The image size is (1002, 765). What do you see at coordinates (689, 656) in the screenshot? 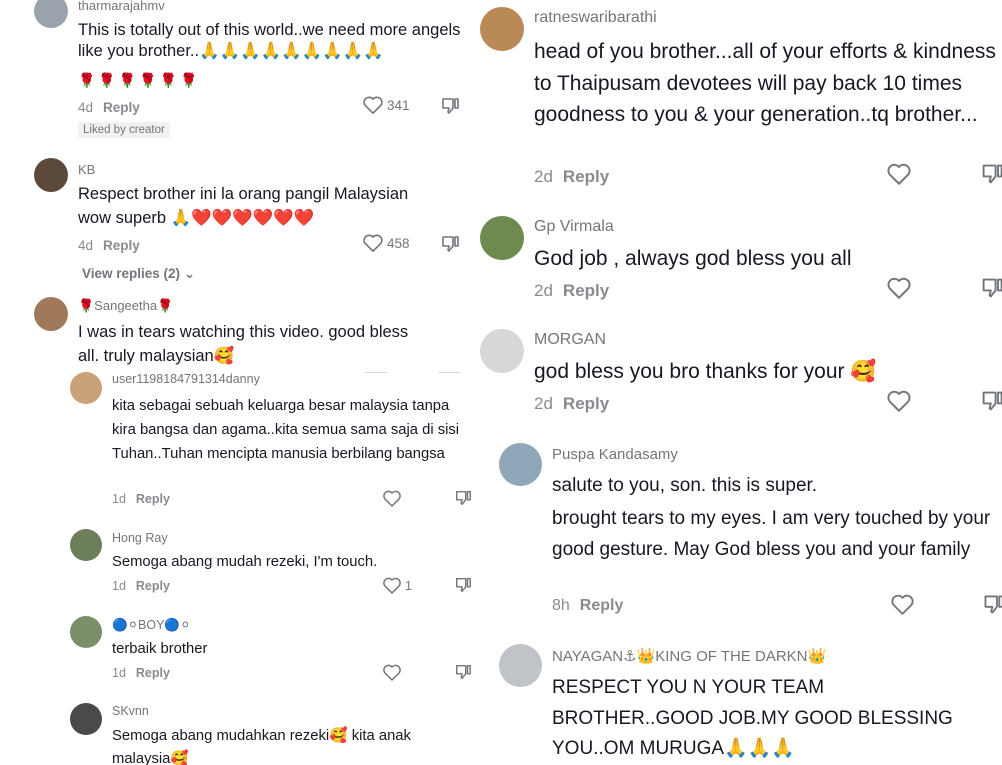
I see `comment-username: NAYAGAN⚓👑KING OF THE DARKN👑` at bounding box center [689, 656].